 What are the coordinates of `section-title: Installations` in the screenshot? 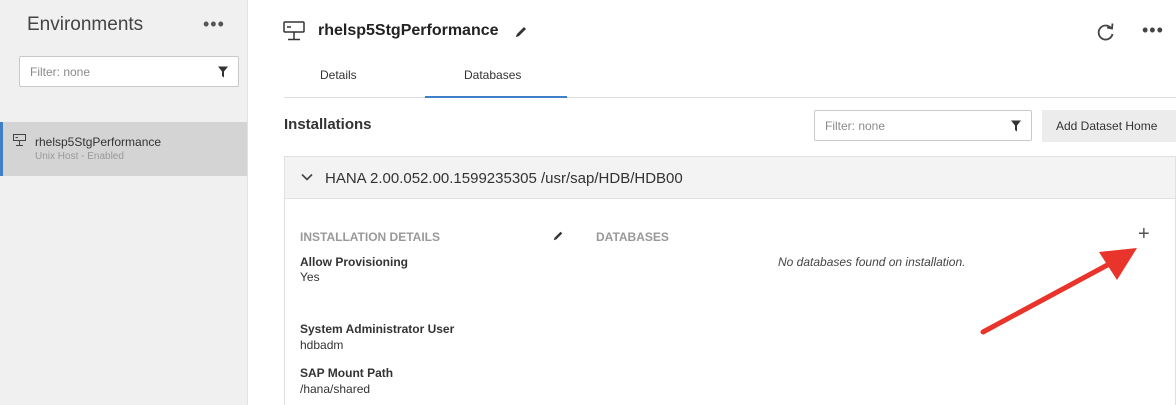 It's located at (328, 124).